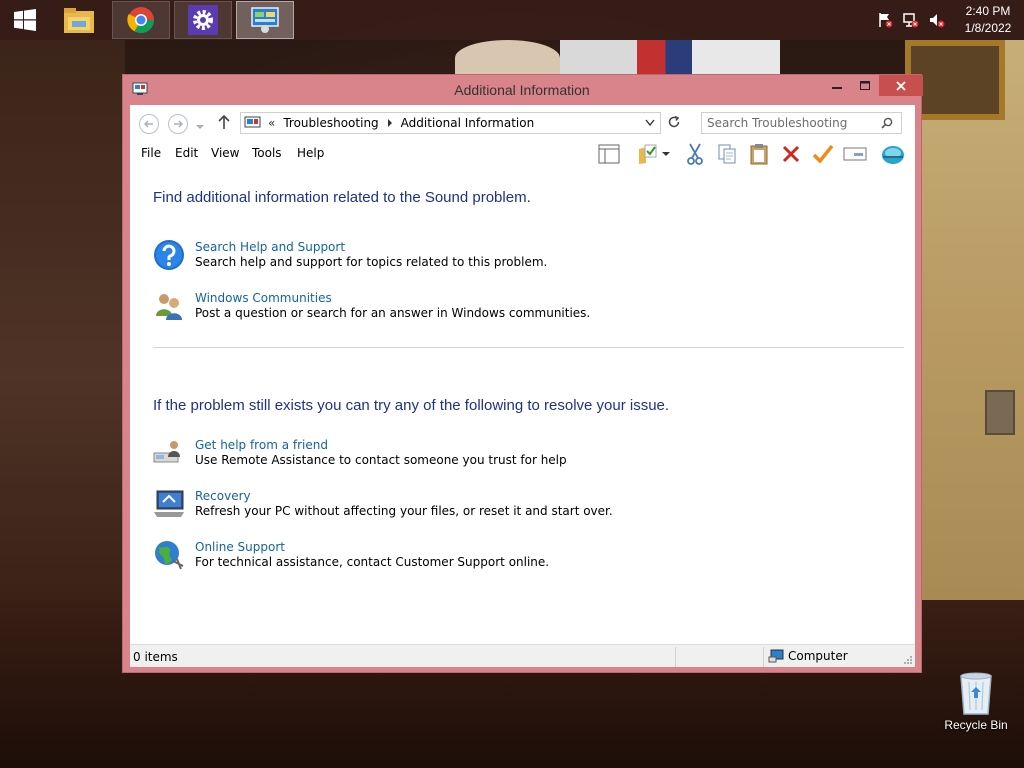  I want to click on shell-button, so click(893, 154).